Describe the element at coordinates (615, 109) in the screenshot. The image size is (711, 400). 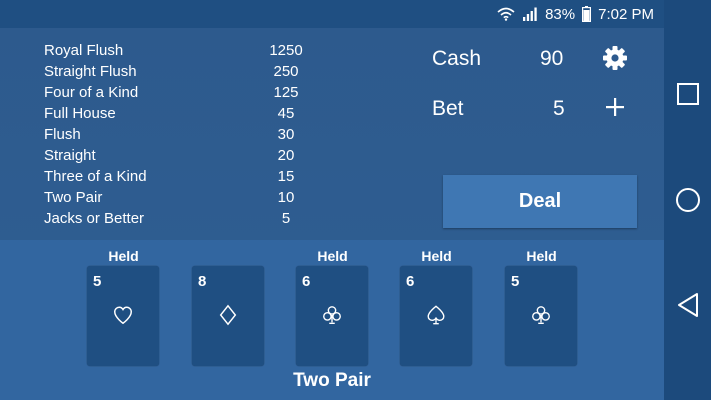
I see `increase-bet-plus-icon` at that location.